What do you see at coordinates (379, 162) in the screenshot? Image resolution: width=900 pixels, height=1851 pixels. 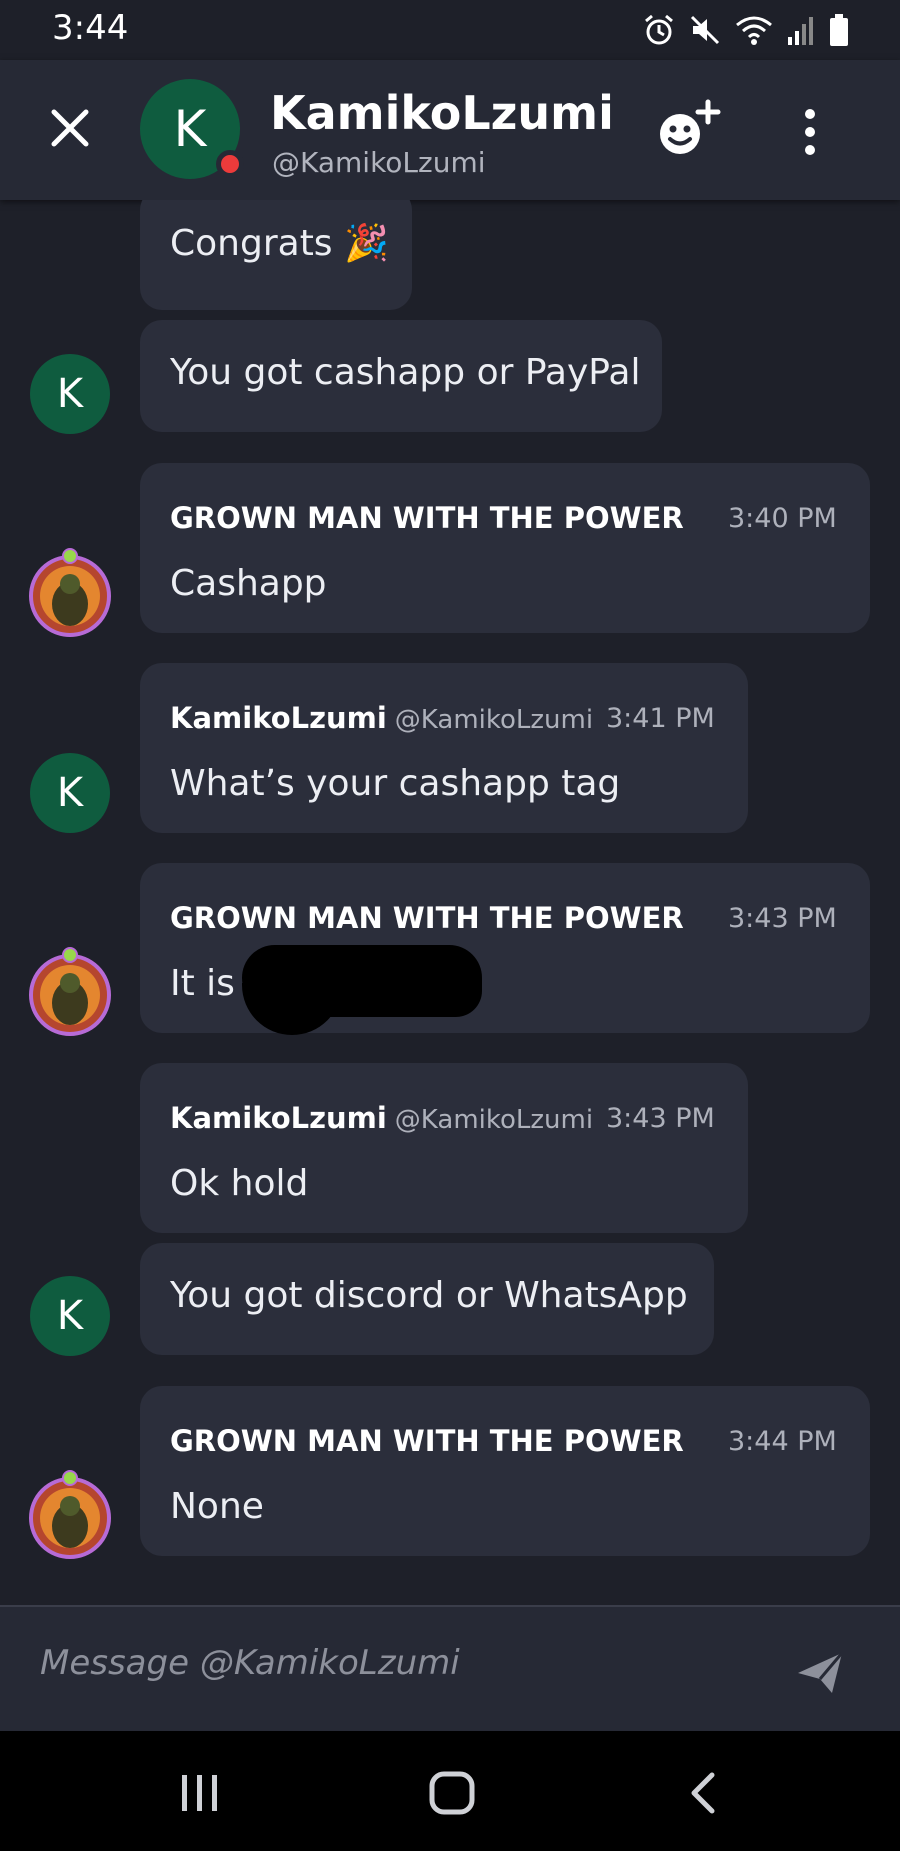 I see `user-handle: @KamikoLzumi` at bounding box center [379, 162].